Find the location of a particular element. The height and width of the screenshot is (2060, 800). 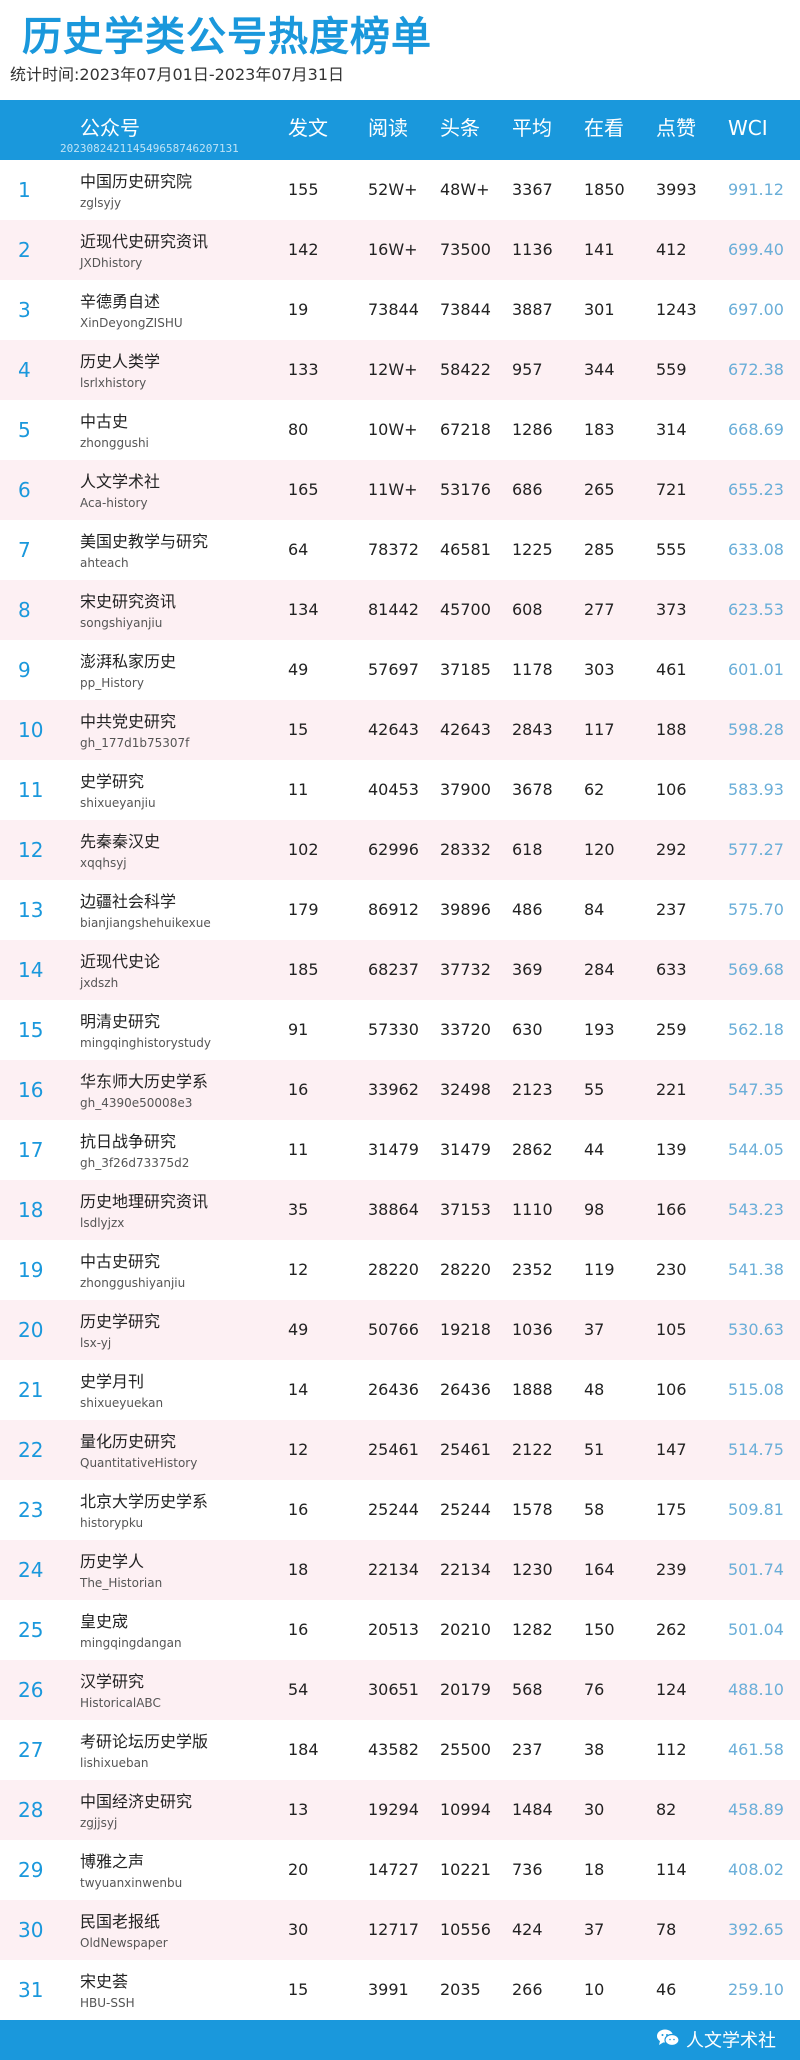

col-looking: 在看 is located at coordinates (604, 128).